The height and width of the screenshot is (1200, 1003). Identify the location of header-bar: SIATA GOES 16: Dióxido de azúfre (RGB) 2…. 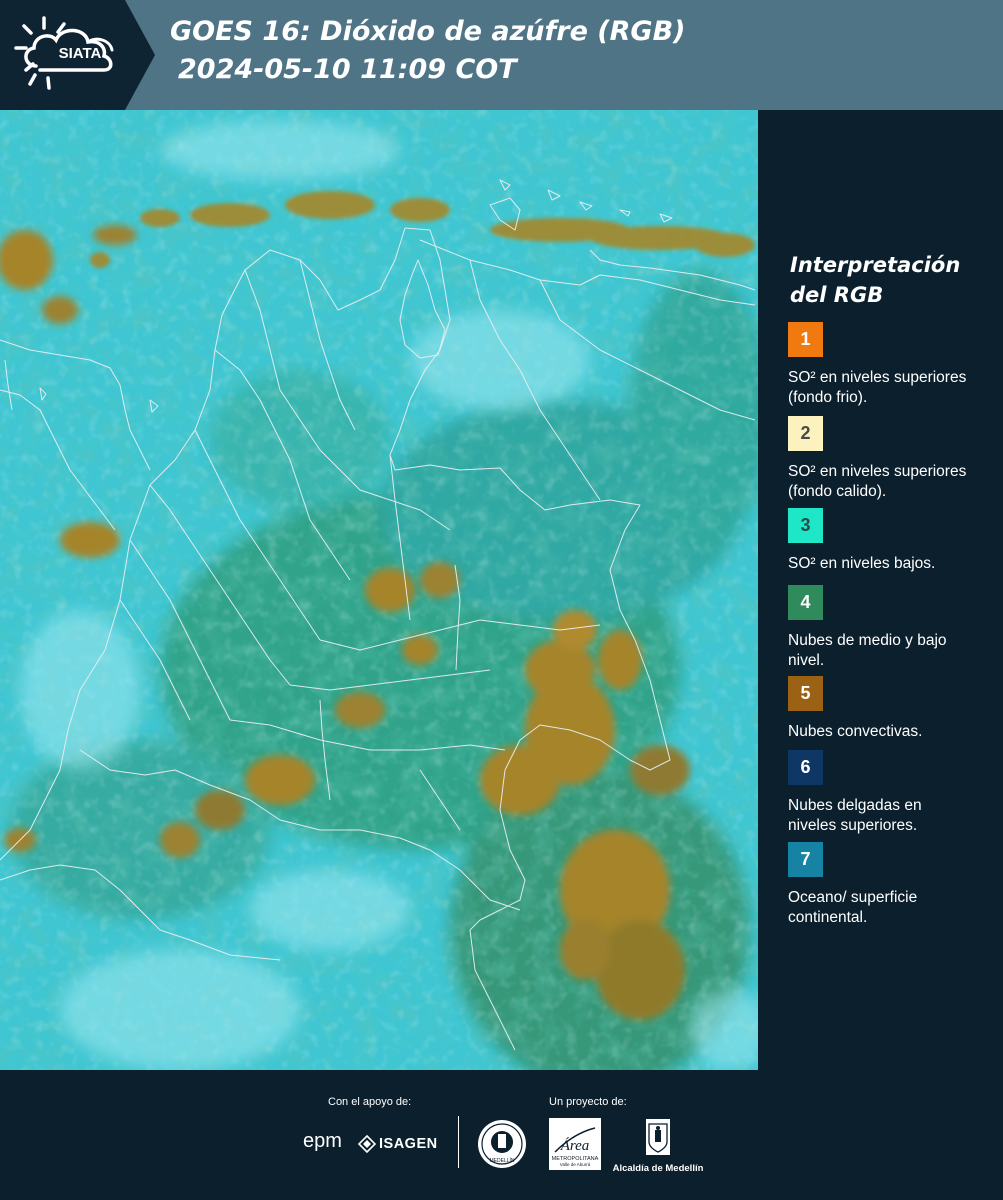
(501, 55).